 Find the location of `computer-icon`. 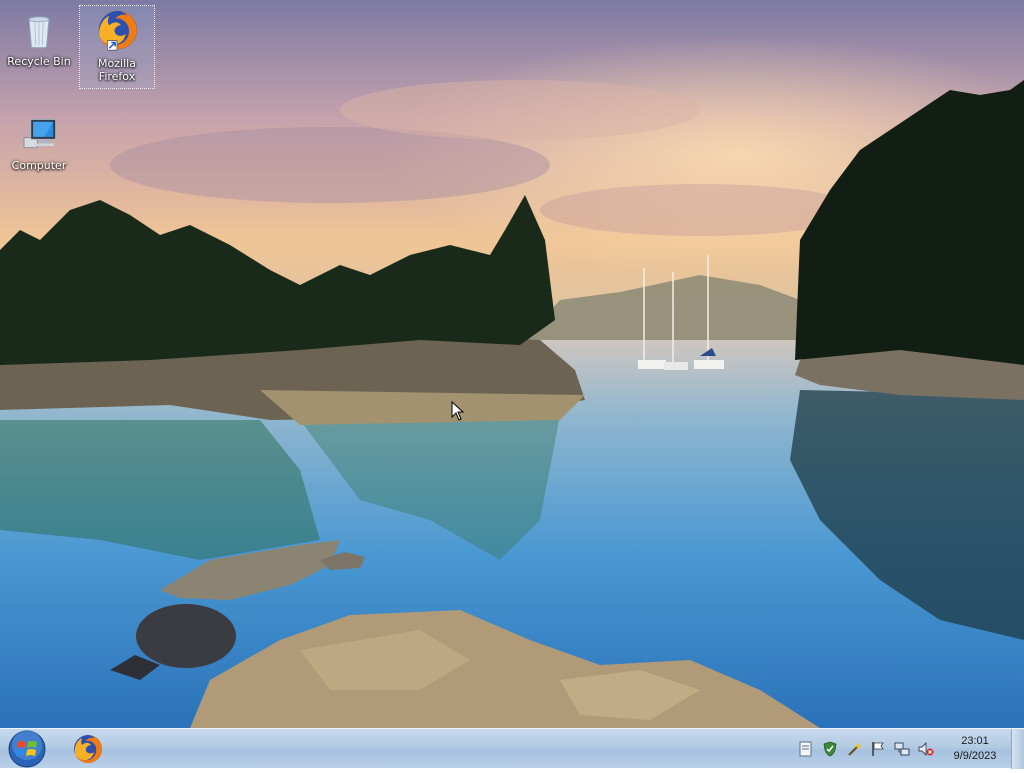

computer-icon is located at coordinates (40, 133).